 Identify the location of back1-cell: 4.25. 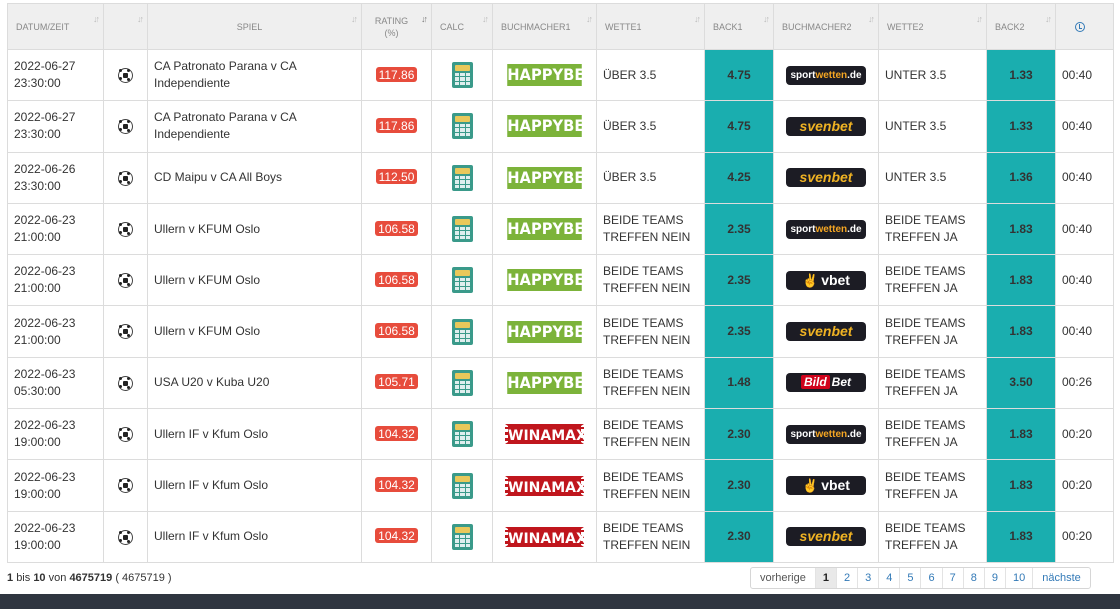
(739, 177).